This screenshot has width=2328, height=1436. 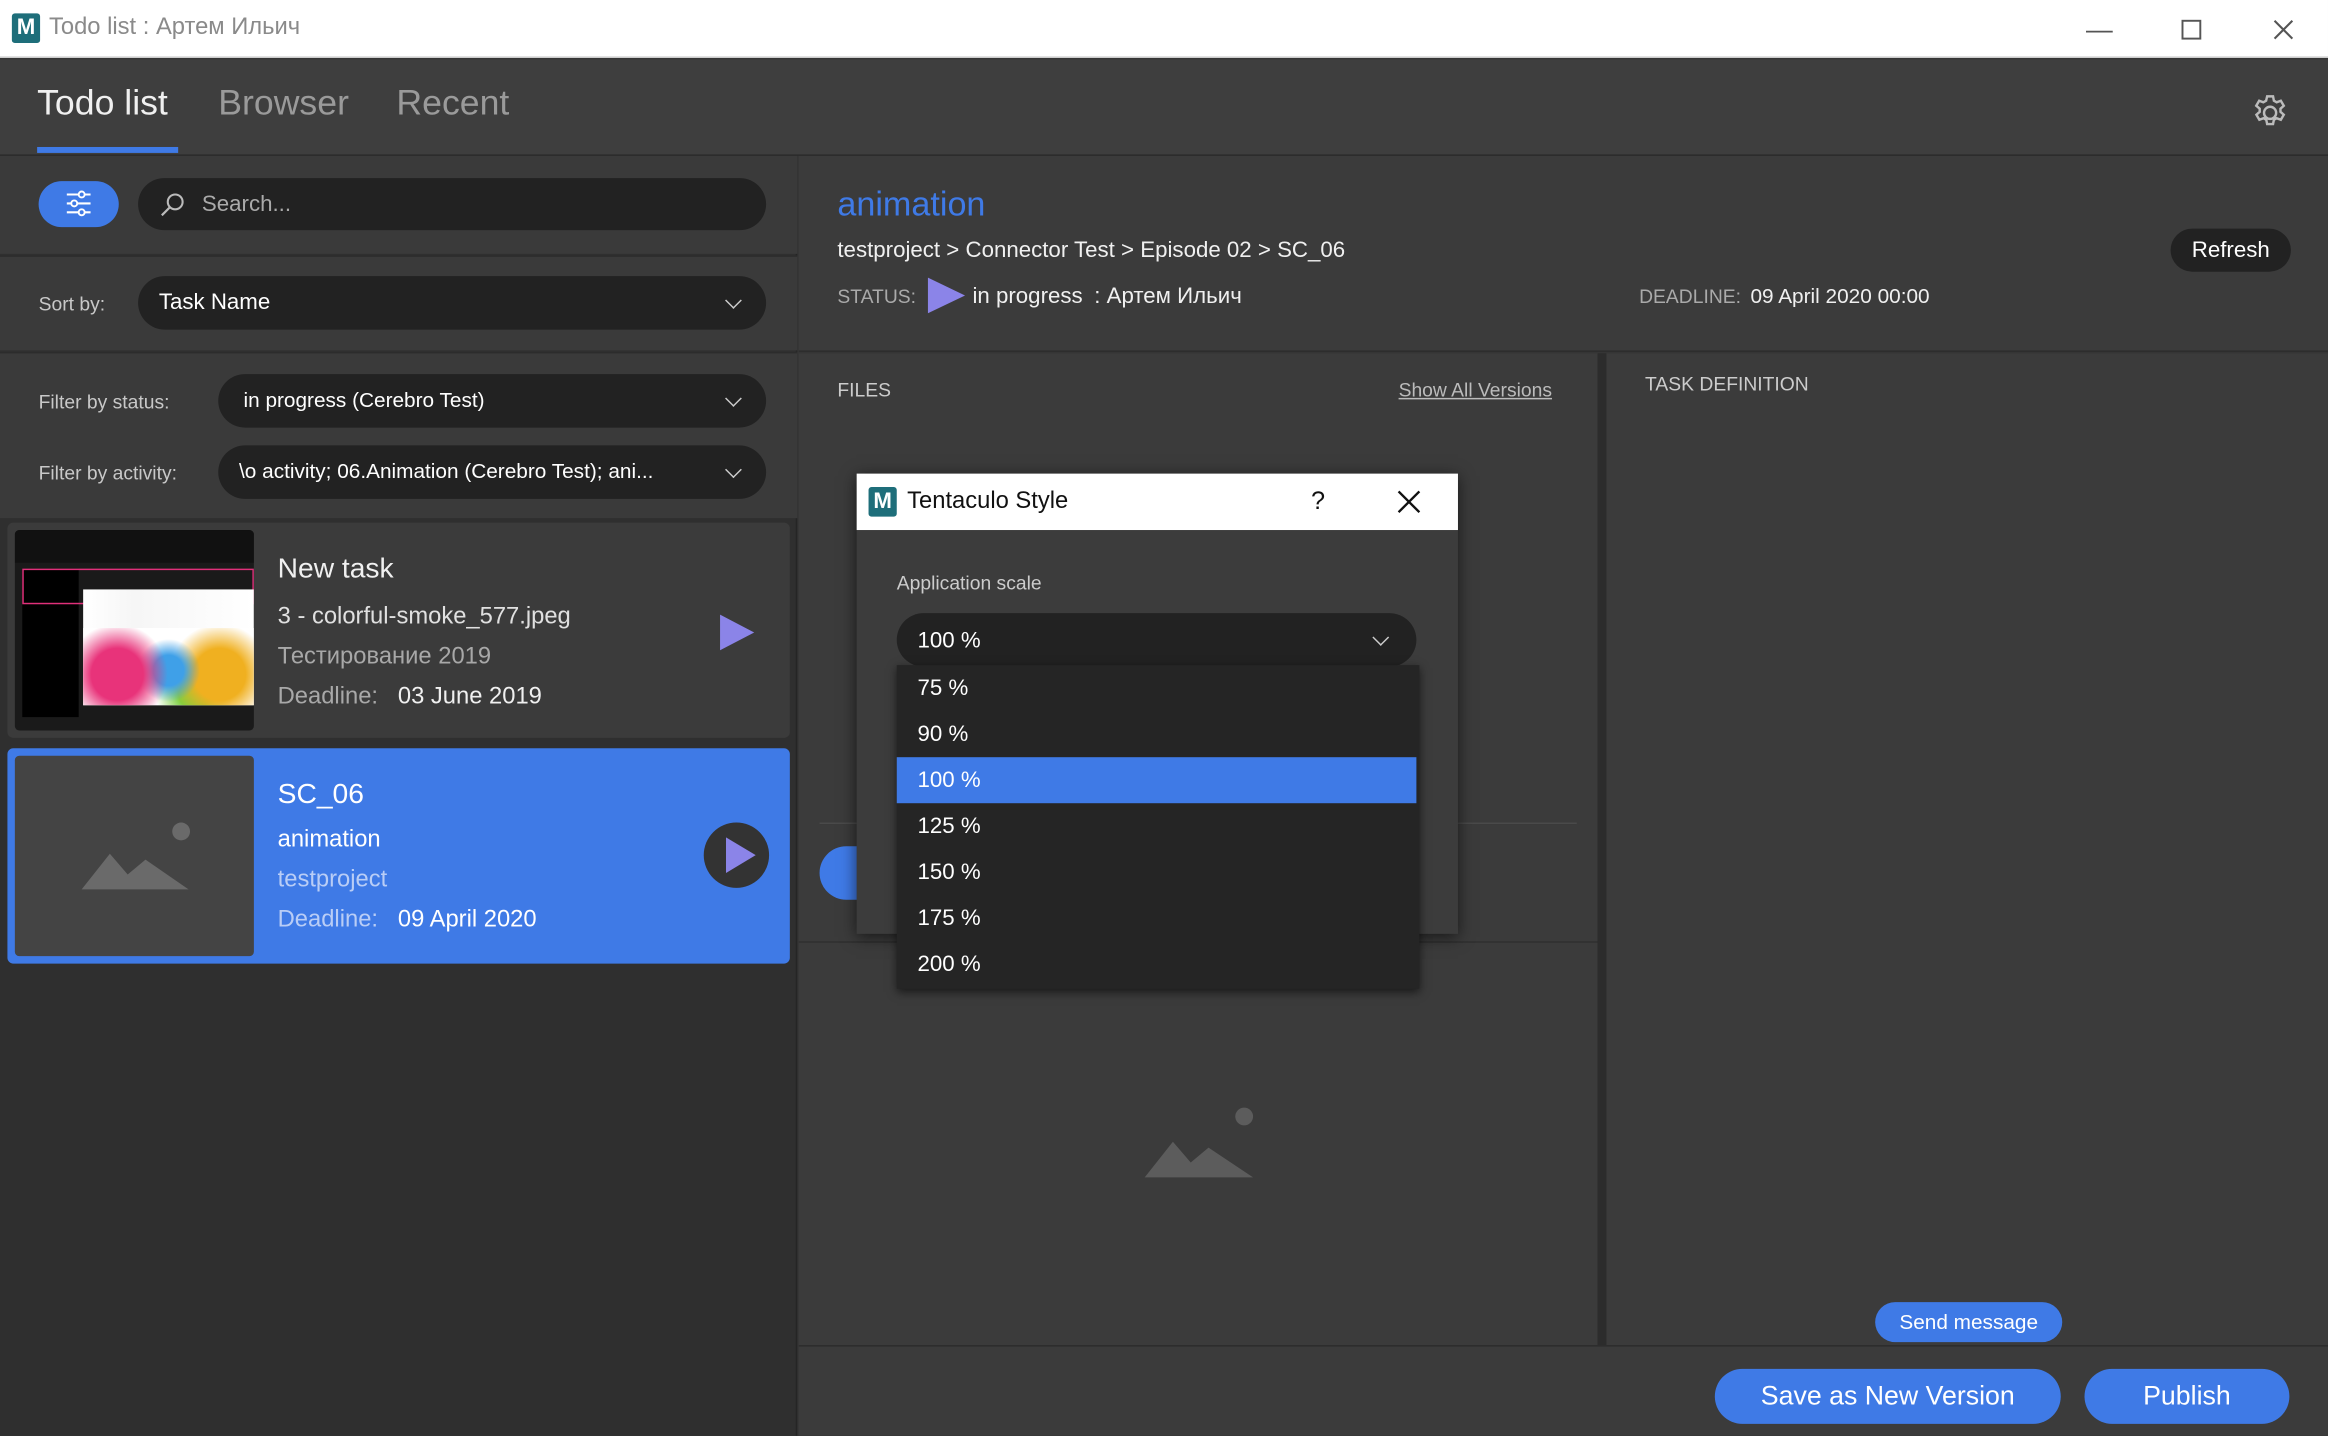 What do you see at coordinates (1156, 780) in the screenshot?
I see `scale-option-selected: 100 %` at bounding box center [1156, 780].